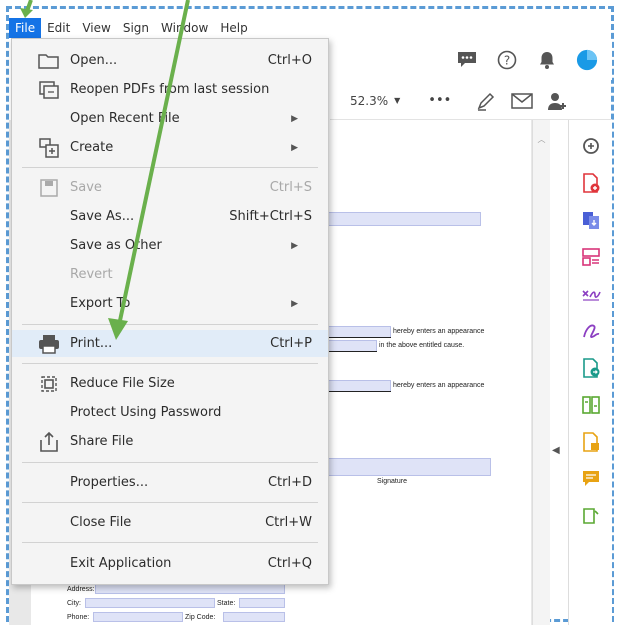  I want to click on avatar-icon, so click(587, 60).